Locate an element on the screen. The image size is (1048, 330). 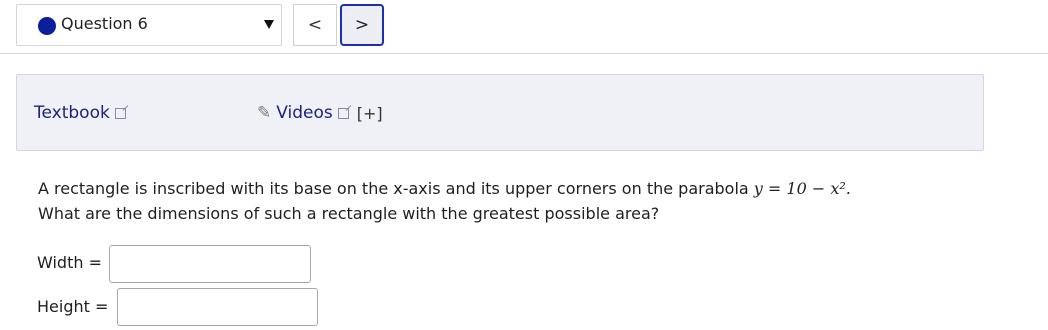
videos-link: Videos is located at coordinates (312, 113).